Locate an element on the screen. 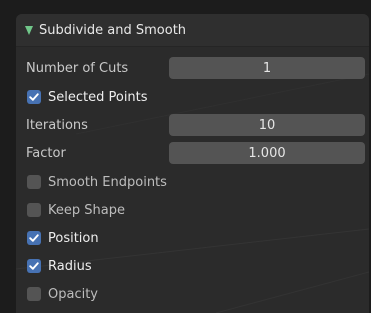 This screenshot has height=313, width=371. smooth-endpoints-checkbox: Smooth Endpoints is located at coordinates (192, 182).